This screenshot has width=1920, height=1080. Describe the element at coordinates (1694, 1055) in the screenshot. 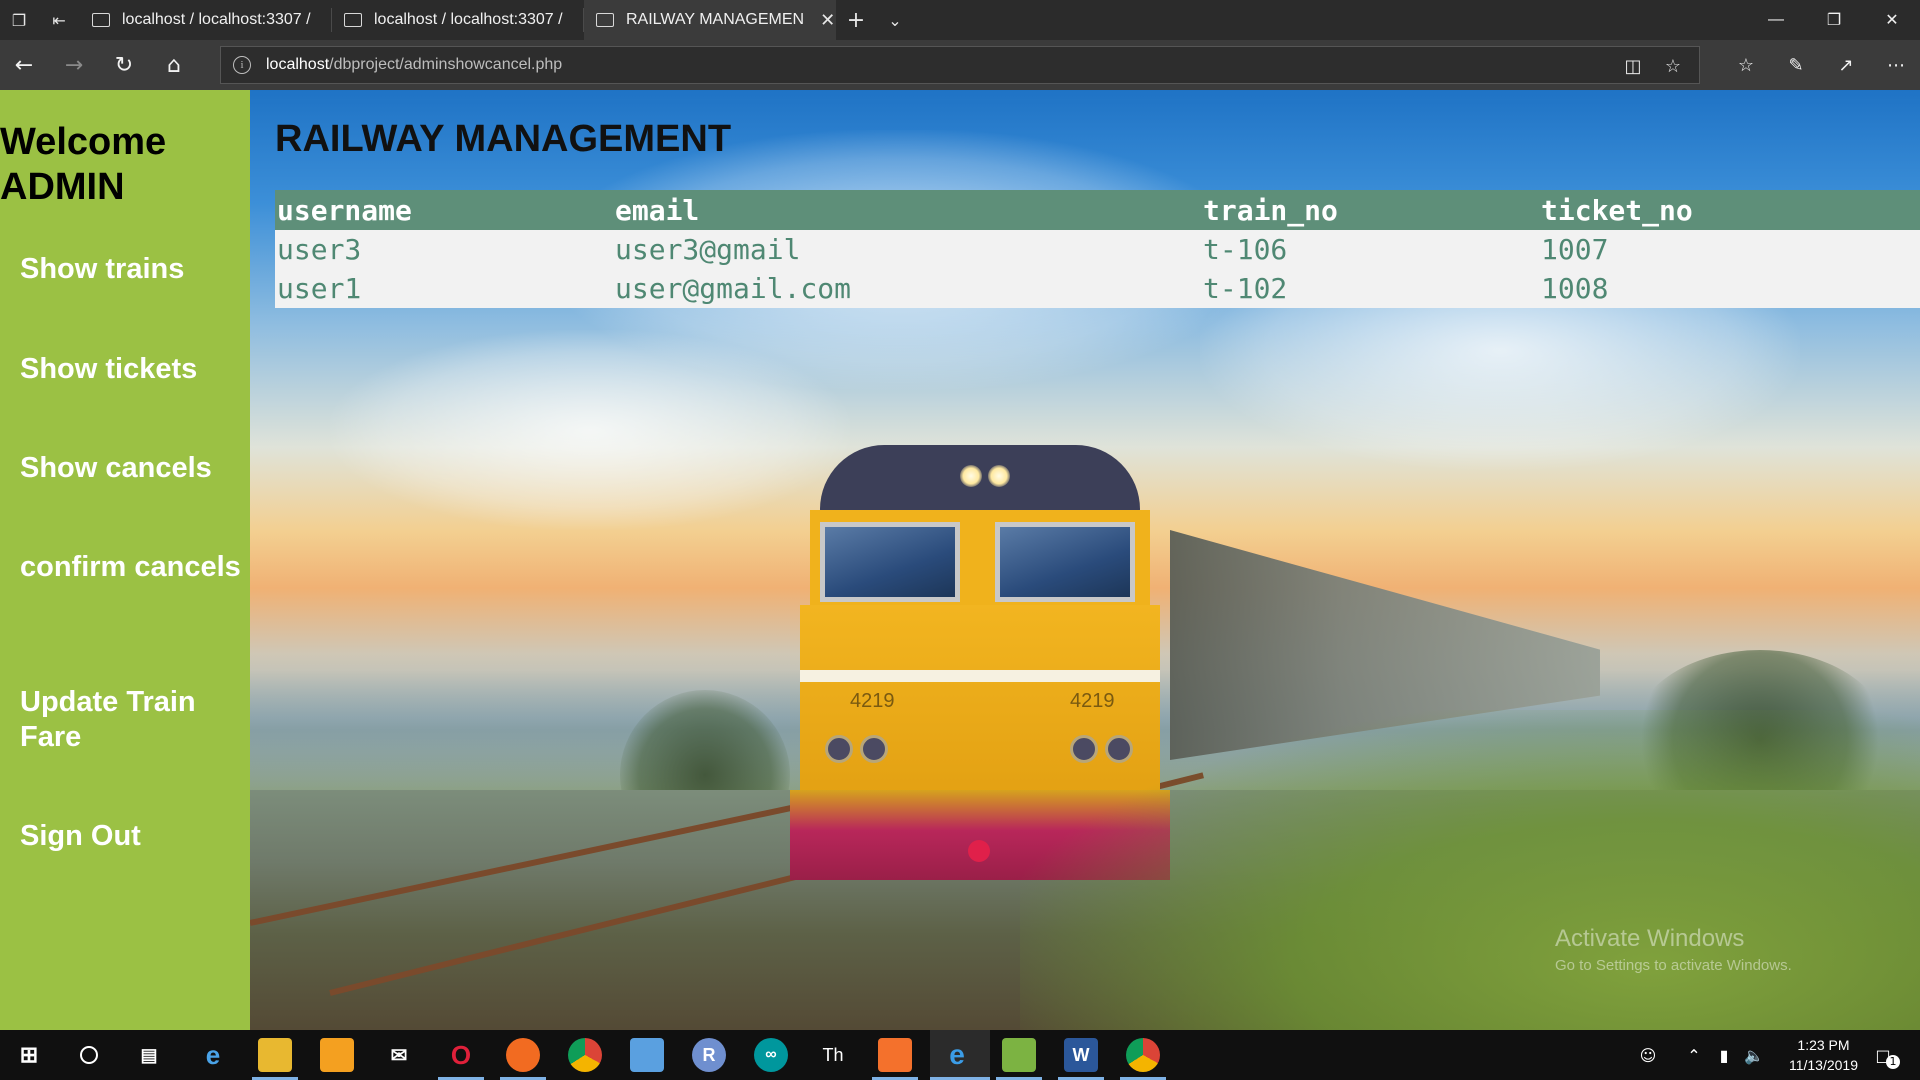

I see `chevron-up-icon: ⌃` at that location.